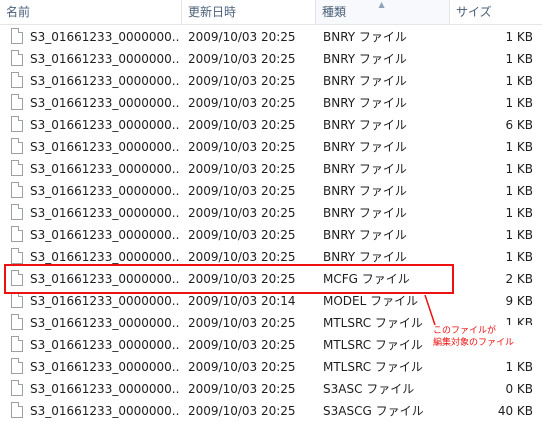 This screenshot has height=423, width=542. I want to click on file-size: 9 KB, so click(519, 301).